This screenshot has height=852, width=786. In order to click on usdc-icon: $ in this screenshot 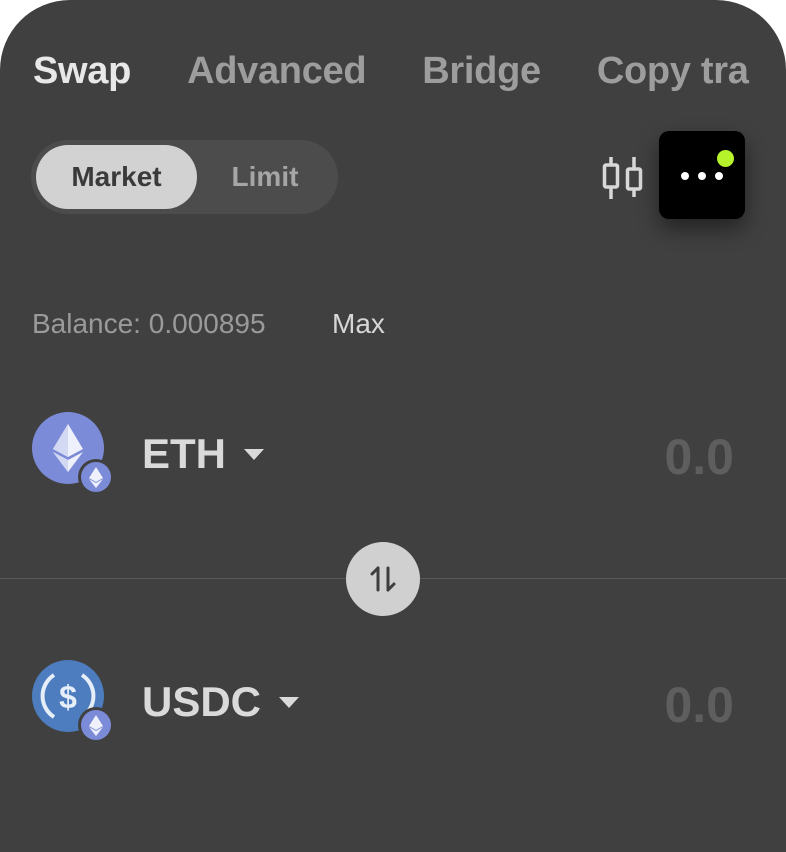, I will do `click(73, 701)`.